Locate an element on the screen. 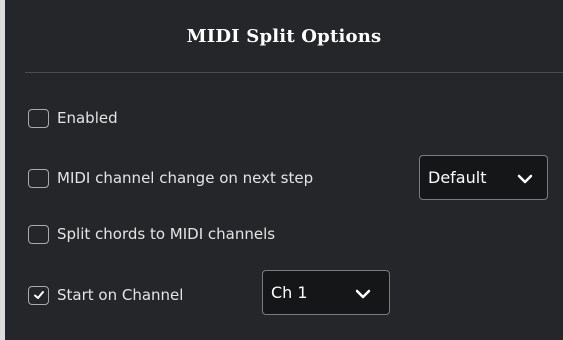 The image size is (563, 340). enabled-option: Enabled is located at coordinates (73, 118).